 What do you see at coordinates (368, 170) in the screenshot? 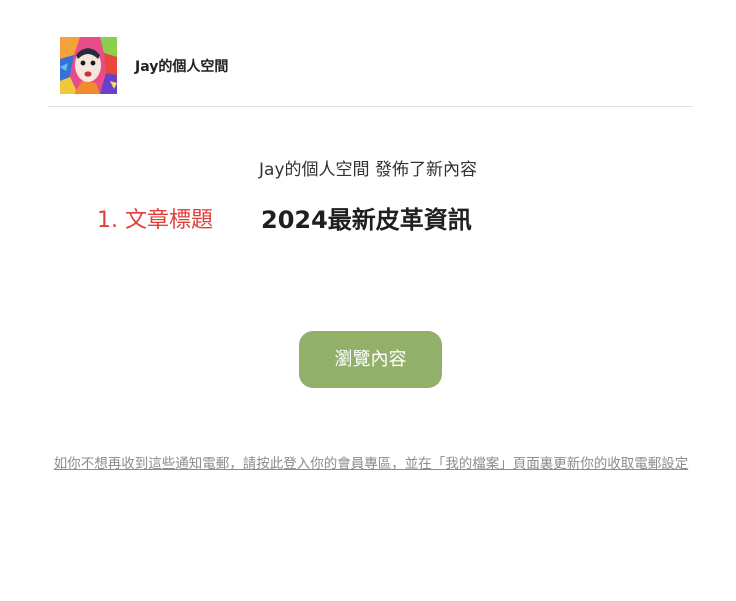
I see `published-notice: Jay的個人空間 發佈了新內容` at bounding box center [368, 170].